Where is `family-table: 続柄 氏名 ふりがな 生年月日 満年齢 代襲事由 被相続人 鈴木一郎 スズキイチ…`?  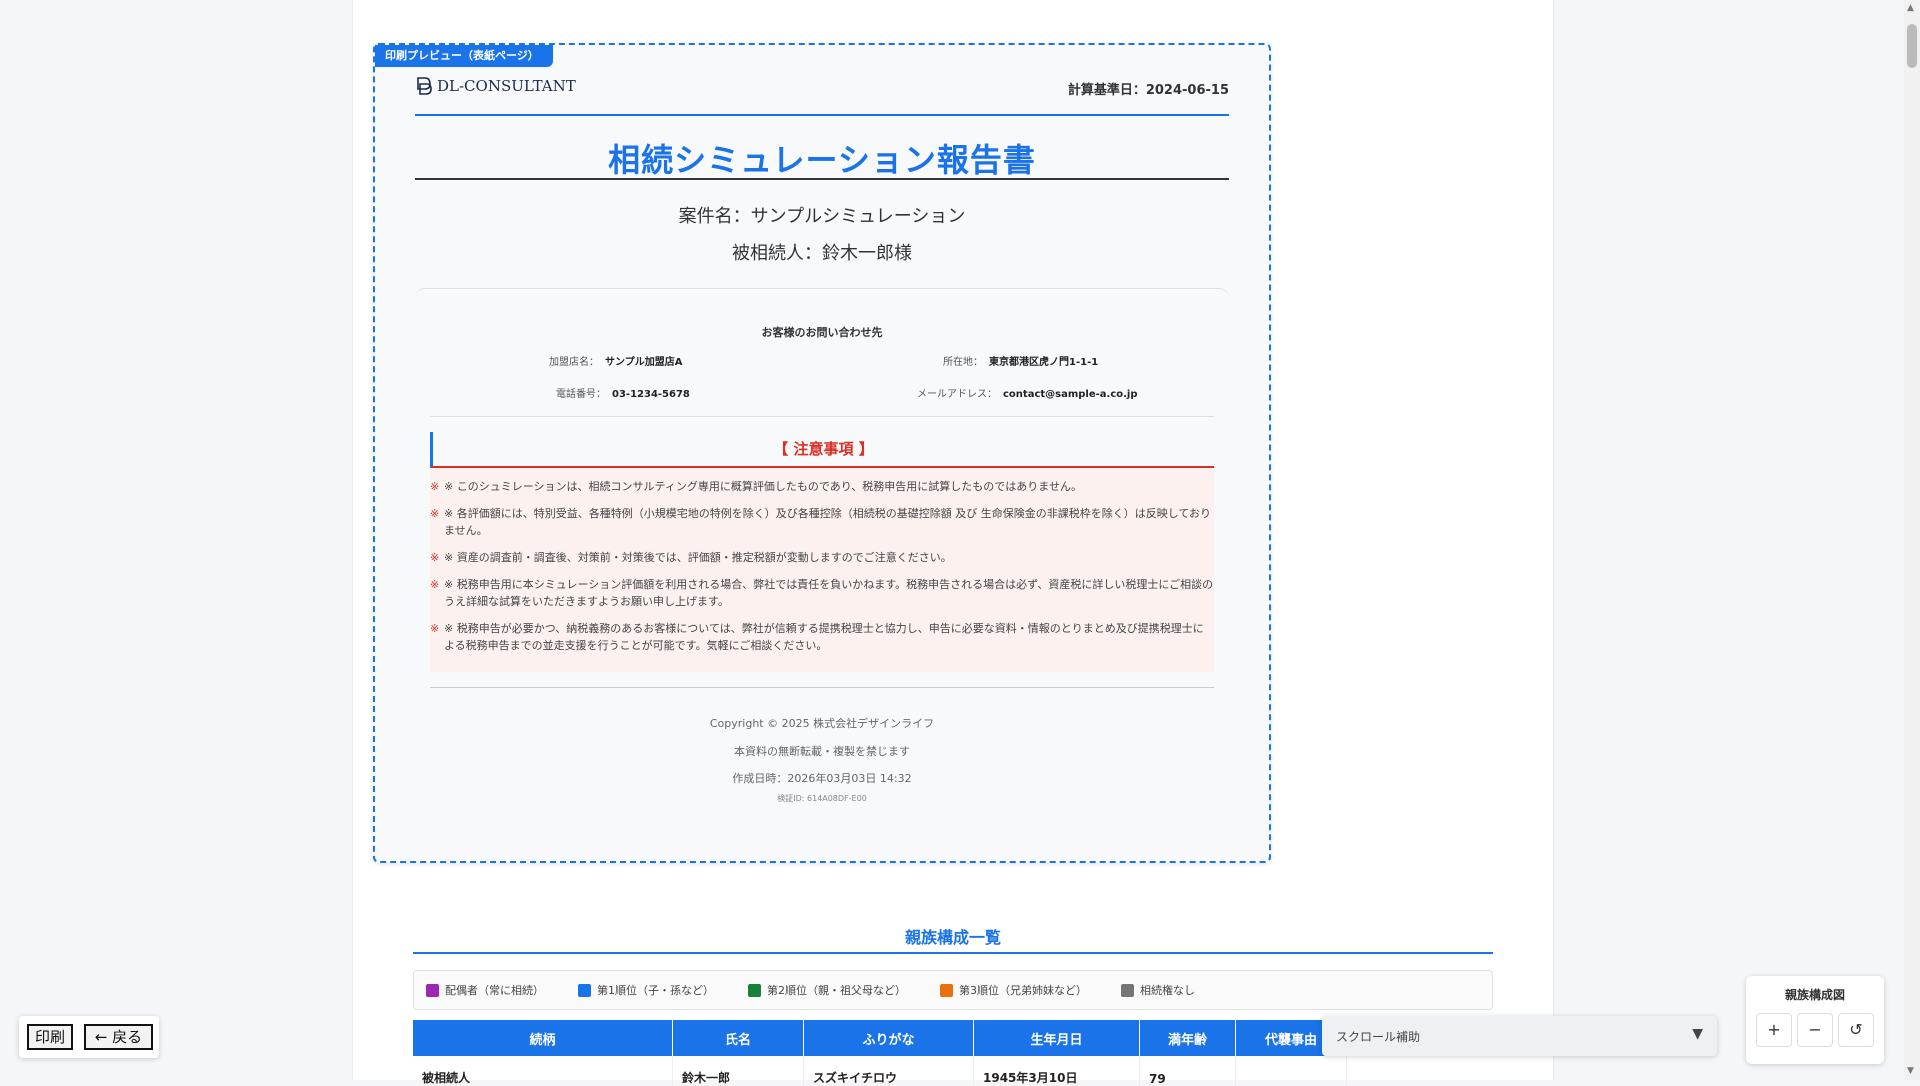
family-table: 続柄 氏名 ふりがな 生年月日 満年齢 代襲事由 被相続人 鈴木一郎 スズキイチ… is located at coordinates (880, 1053).